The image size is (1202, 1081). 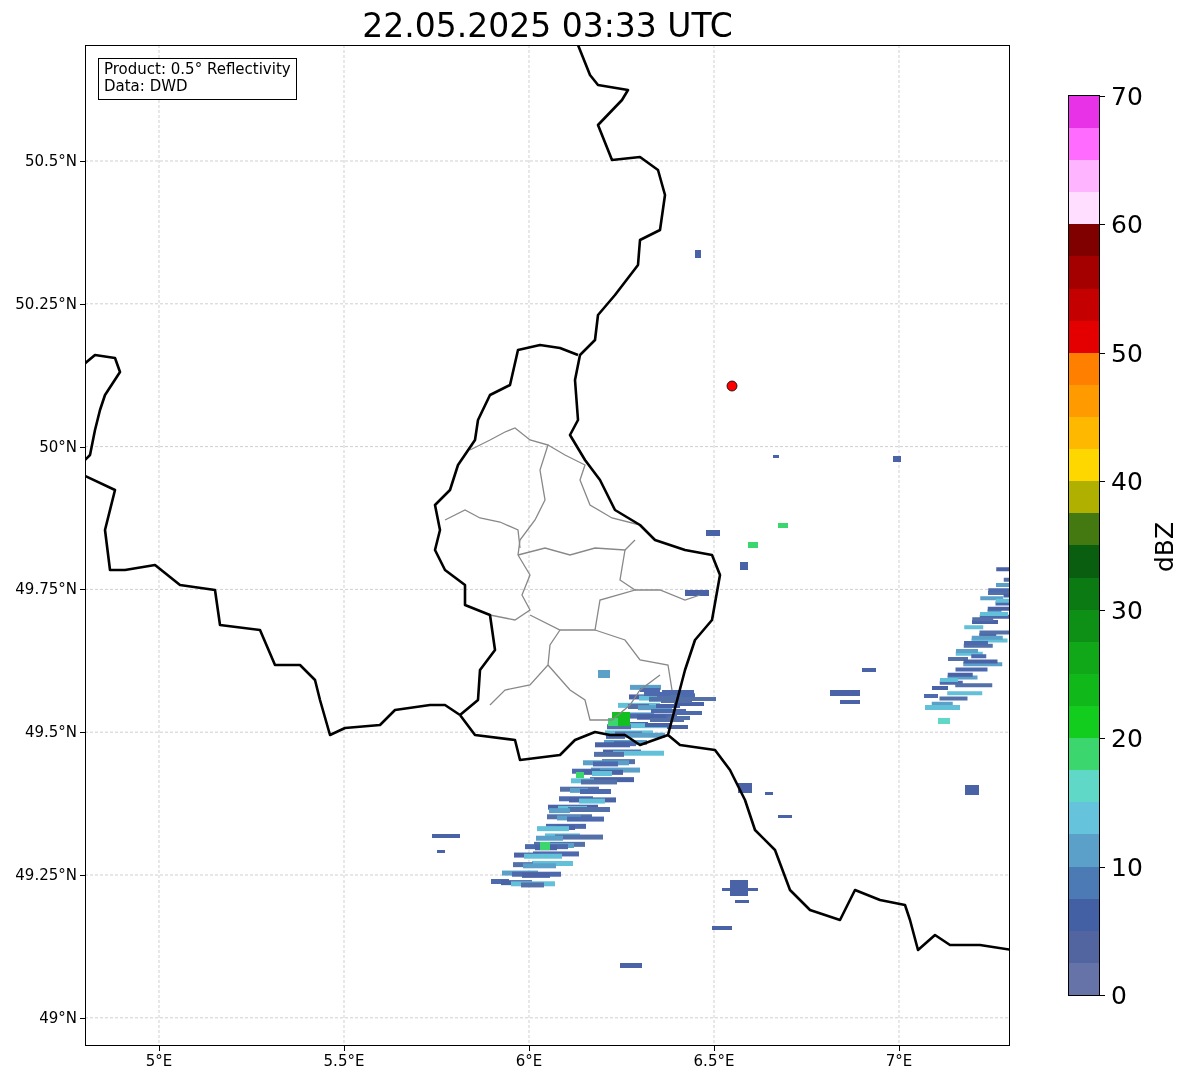 What do you see at coordinates (344, 1061) in the screenshot?
I see `axis-tick-label: 5.5°E` at bounding box center [344, 1061].